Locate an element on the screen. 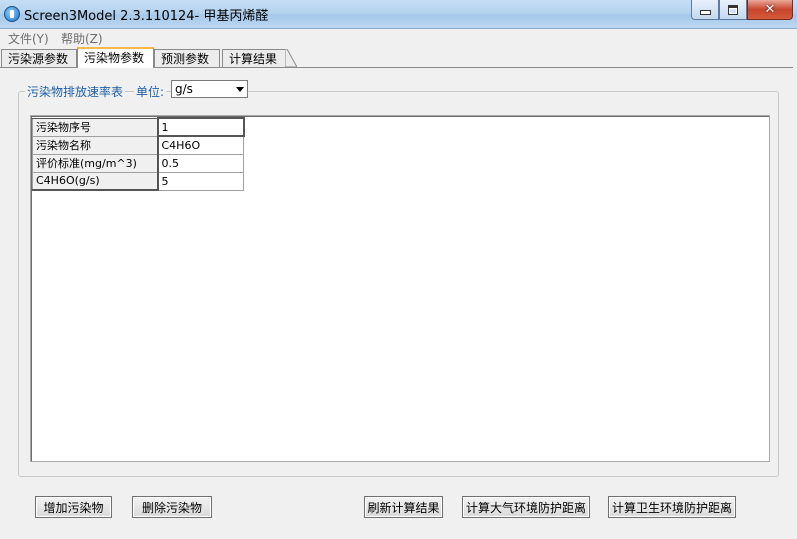 Image resolution: width=797 pixels, height=539 pixels. tab-source-params: 污染源参数 is located at coordinates (39, 58).